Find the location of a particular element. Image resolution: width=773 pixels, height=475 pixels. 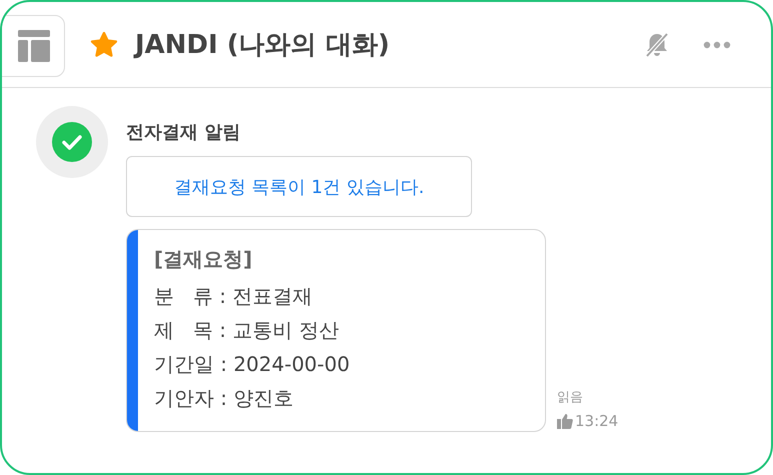

read-label: 읽음 is located at coordinates (570, 397).